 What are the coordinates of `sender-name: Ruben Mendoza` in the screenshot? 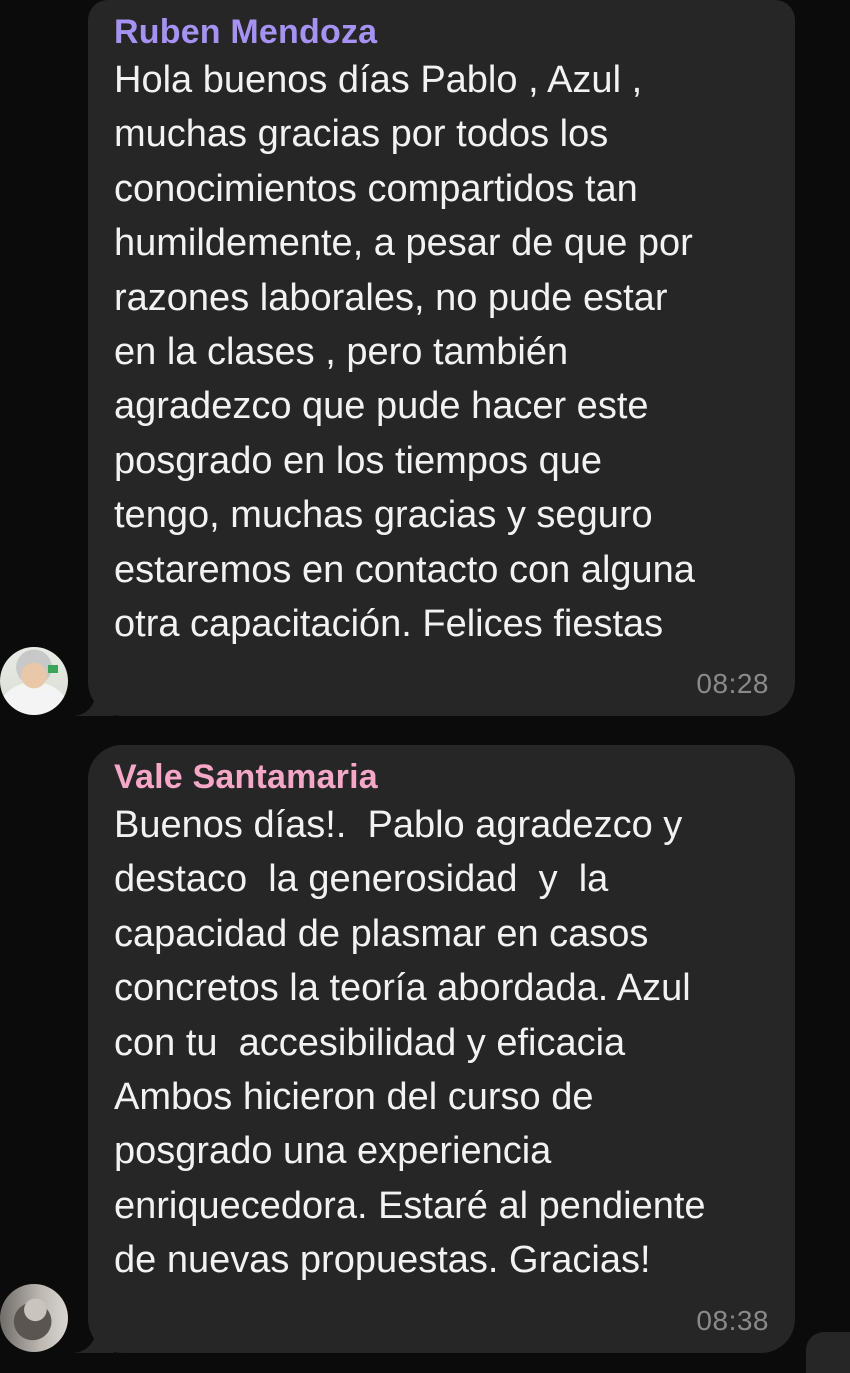 It's located at (440, 32).